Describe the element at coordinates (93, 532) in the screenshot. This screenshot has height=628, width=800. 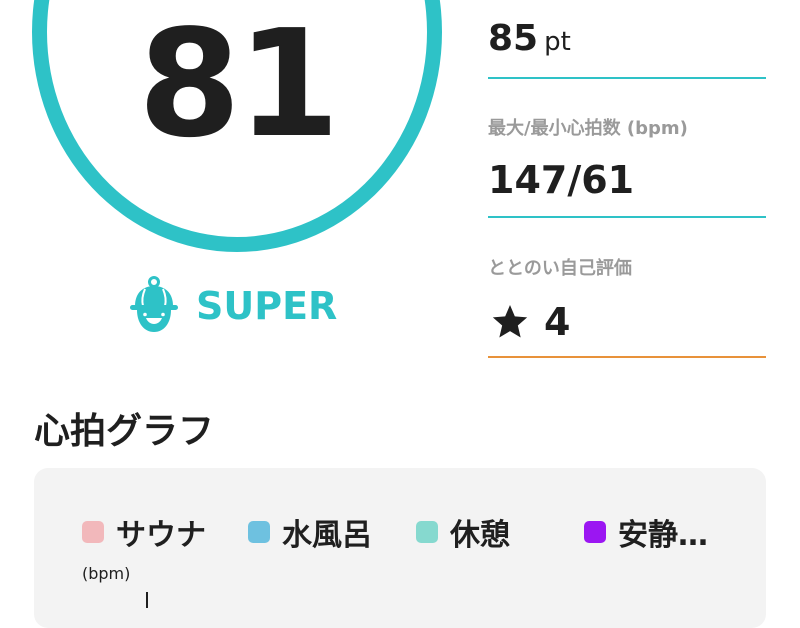
I see `legend-swatch-sauna` at that location.